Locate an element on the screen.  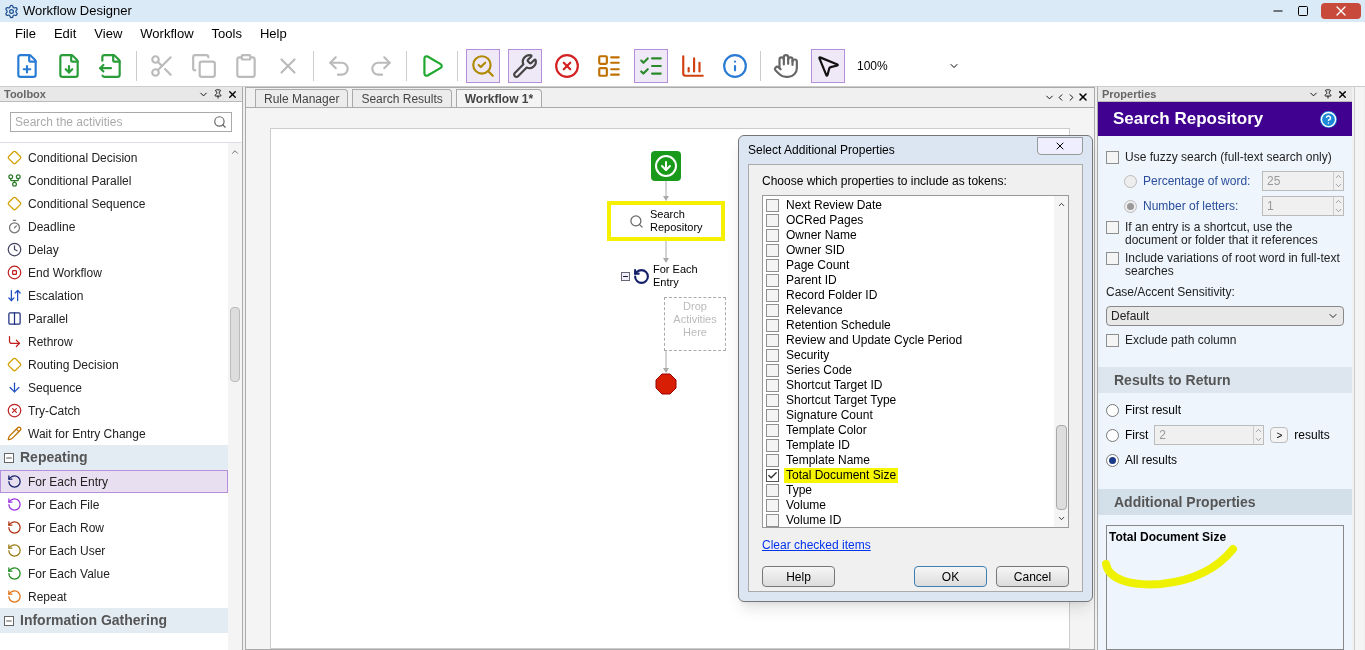
help-icon is located at coordinates (1328, 119).